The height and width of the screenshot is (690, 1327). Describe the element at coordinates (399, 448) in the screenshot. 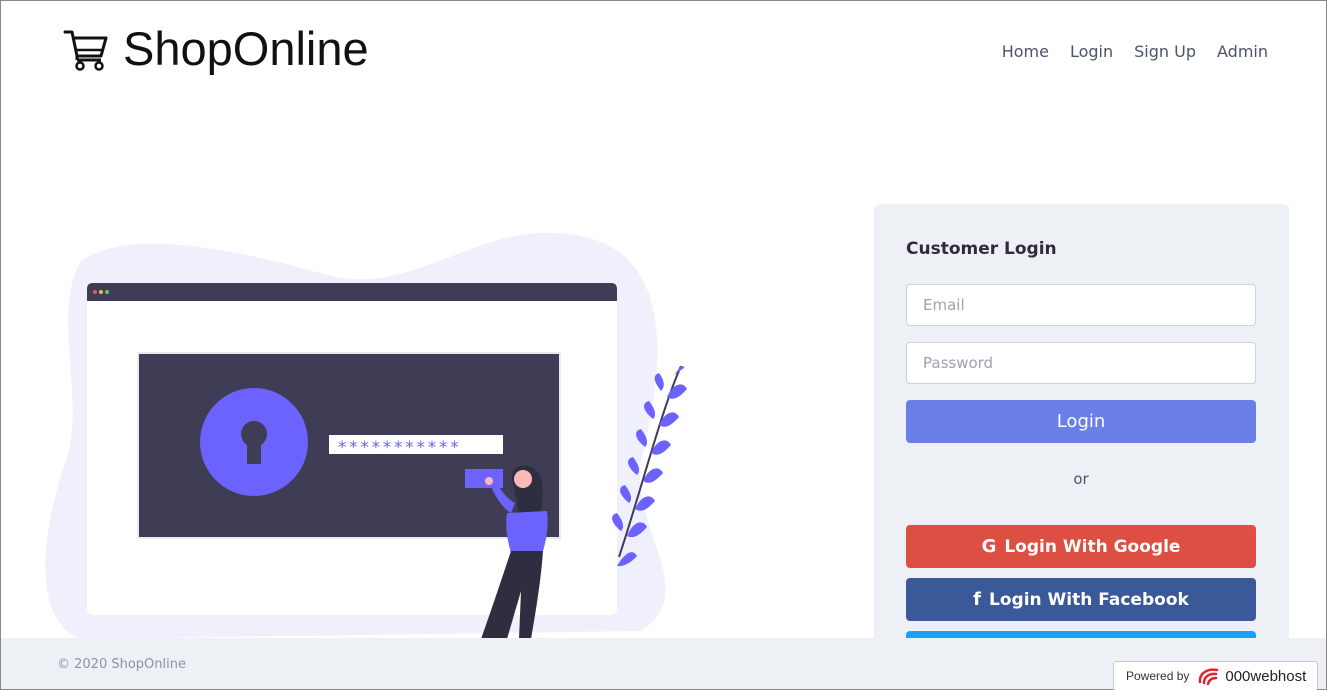

I see `password-mask: ***********` at that location.